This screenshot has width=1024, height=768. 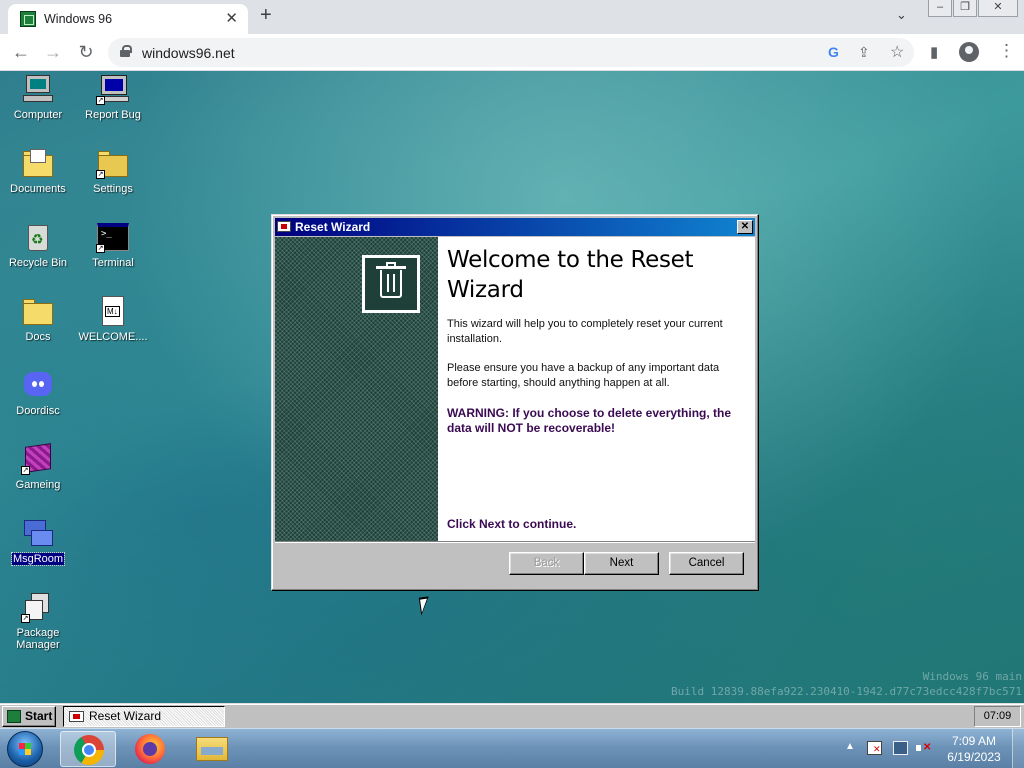 I want to click on wizard-title: Reset Wizard, so click(x=333, y=227).